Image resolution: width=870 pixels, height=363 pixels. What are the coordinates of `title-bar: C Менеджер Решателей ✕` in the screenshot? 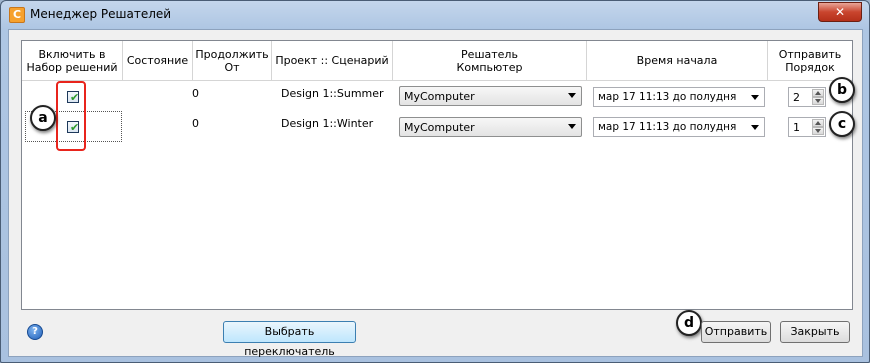 It's located at (435, 14).